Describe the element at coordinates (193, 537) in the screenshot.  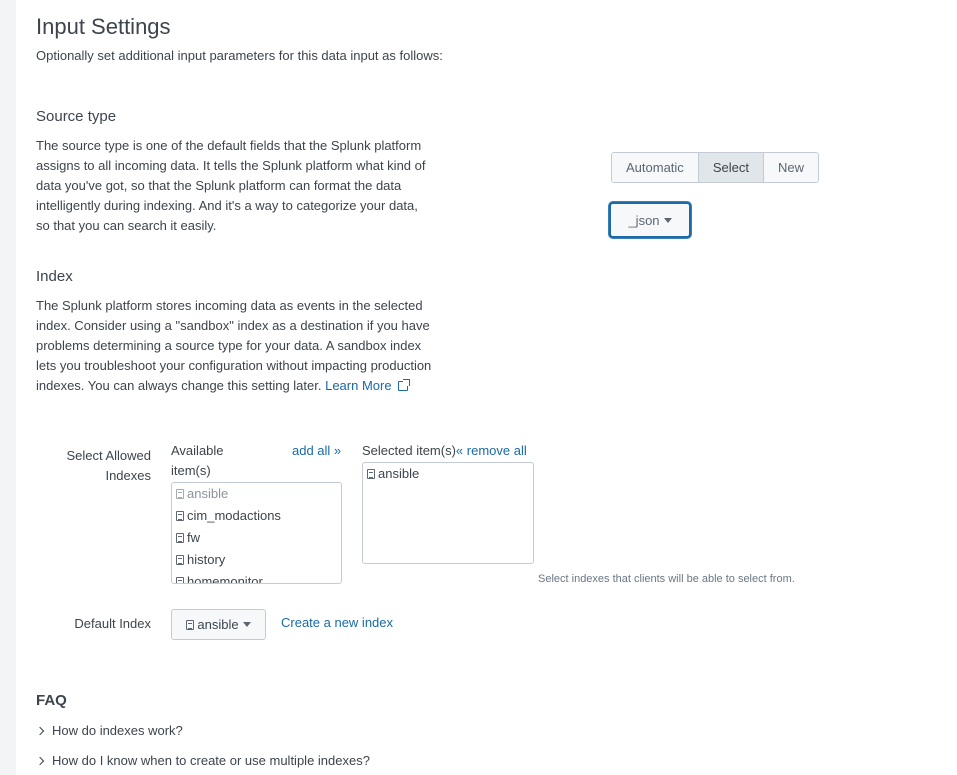
I see `item-label: fw` at that location.